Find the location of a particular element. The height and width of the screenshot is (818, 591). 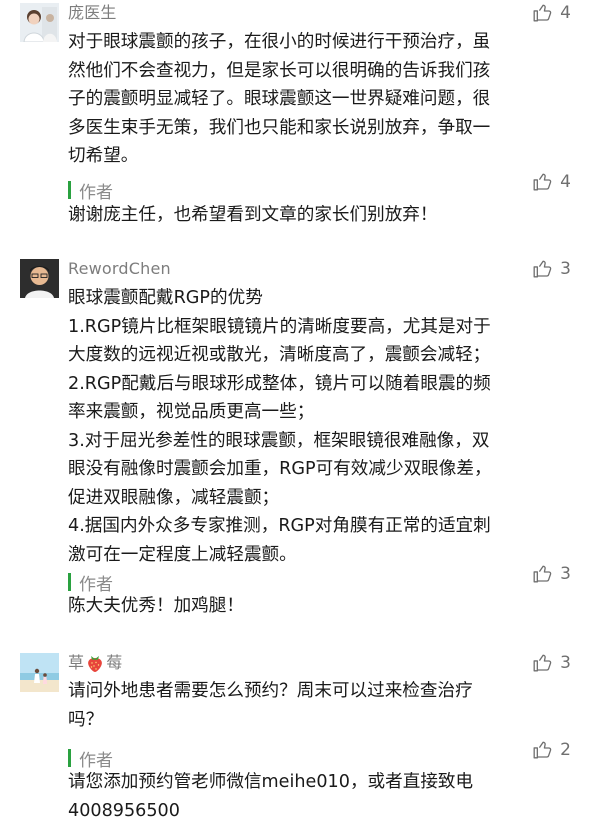

reply-like-button: 3 is located at coordinates (551, 573).